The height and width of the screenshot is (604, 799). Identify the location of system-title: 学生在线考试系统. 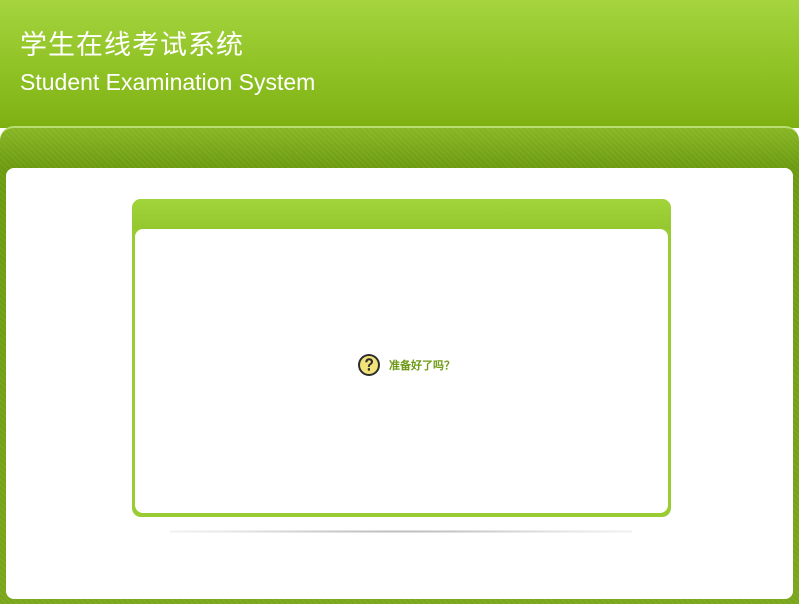
(132, 45).